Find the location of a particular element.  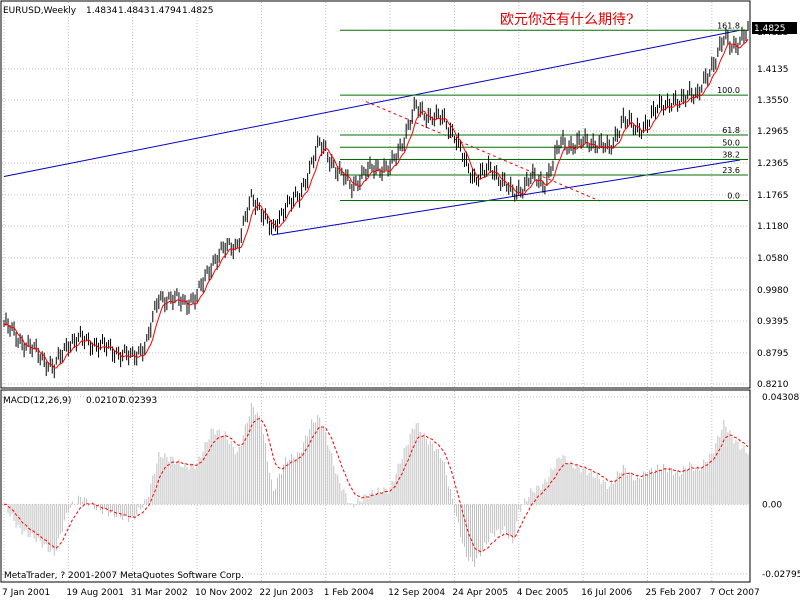

ohlc-high: 1.4843 is located at coordinates (134, 11).